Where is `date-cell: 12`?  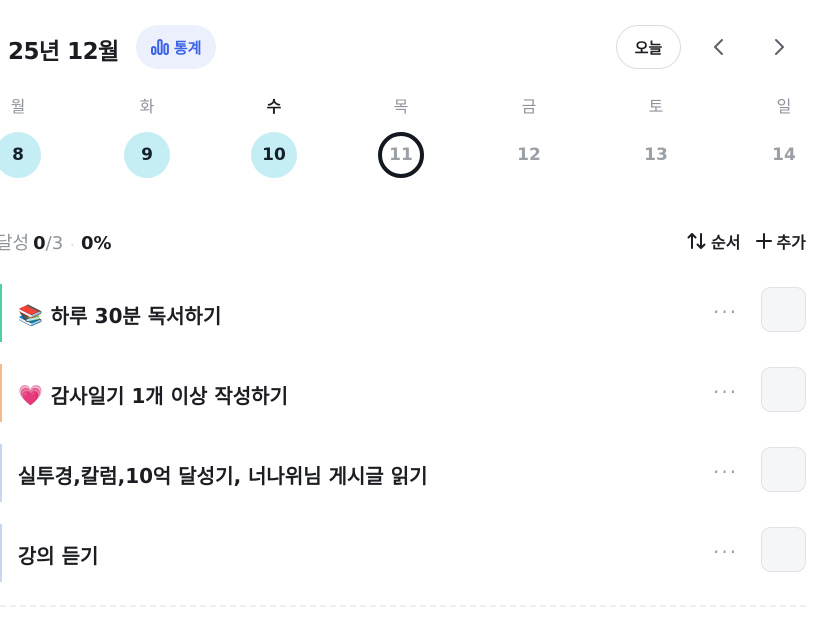
date-cell: 12 is located at coordinates (529, 155).